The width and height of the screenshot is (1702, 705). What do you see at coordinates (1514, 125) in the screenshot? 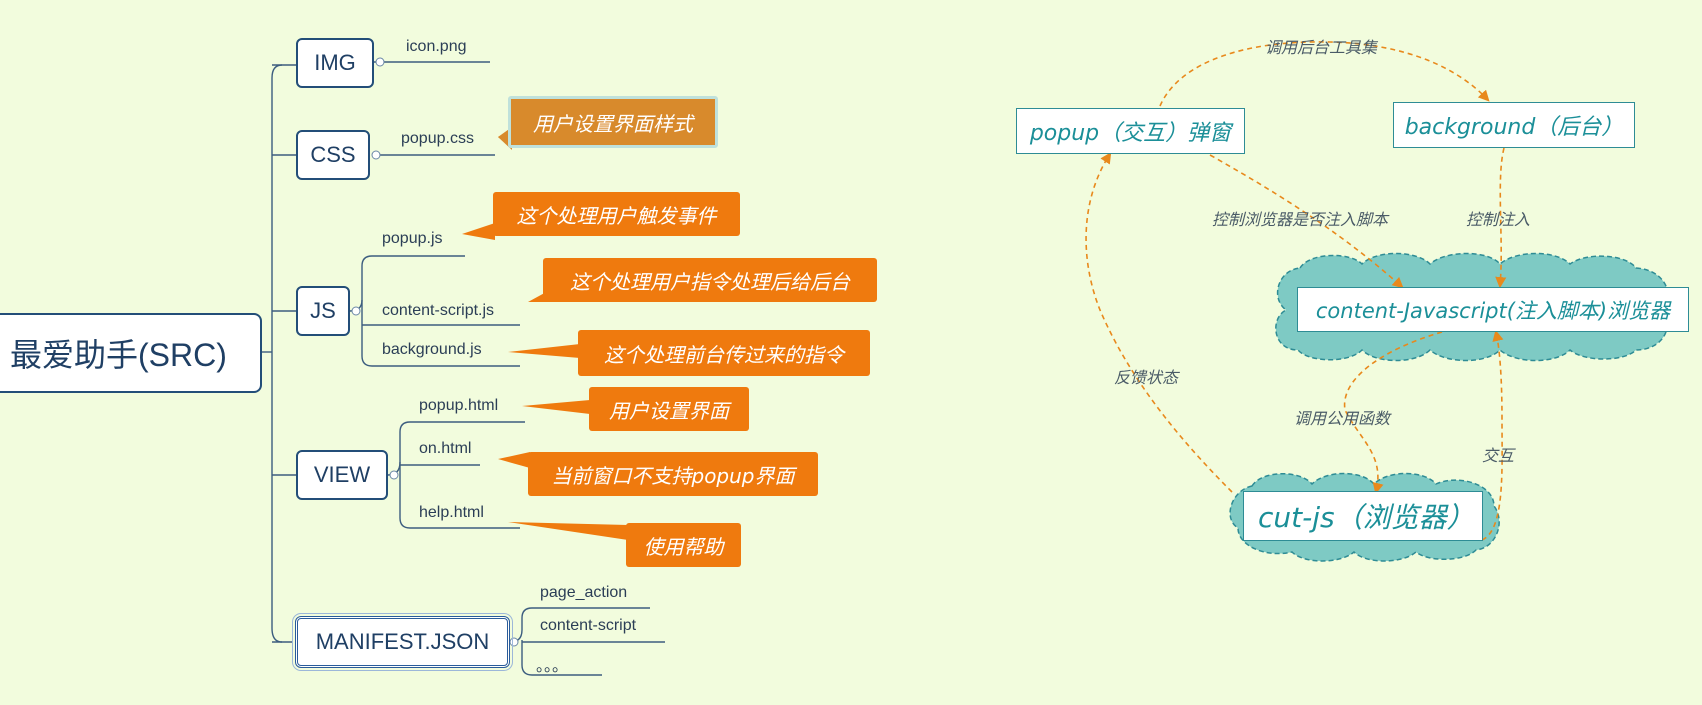
I see `node-background: background（后台）` at bounding box center [1514, 125].